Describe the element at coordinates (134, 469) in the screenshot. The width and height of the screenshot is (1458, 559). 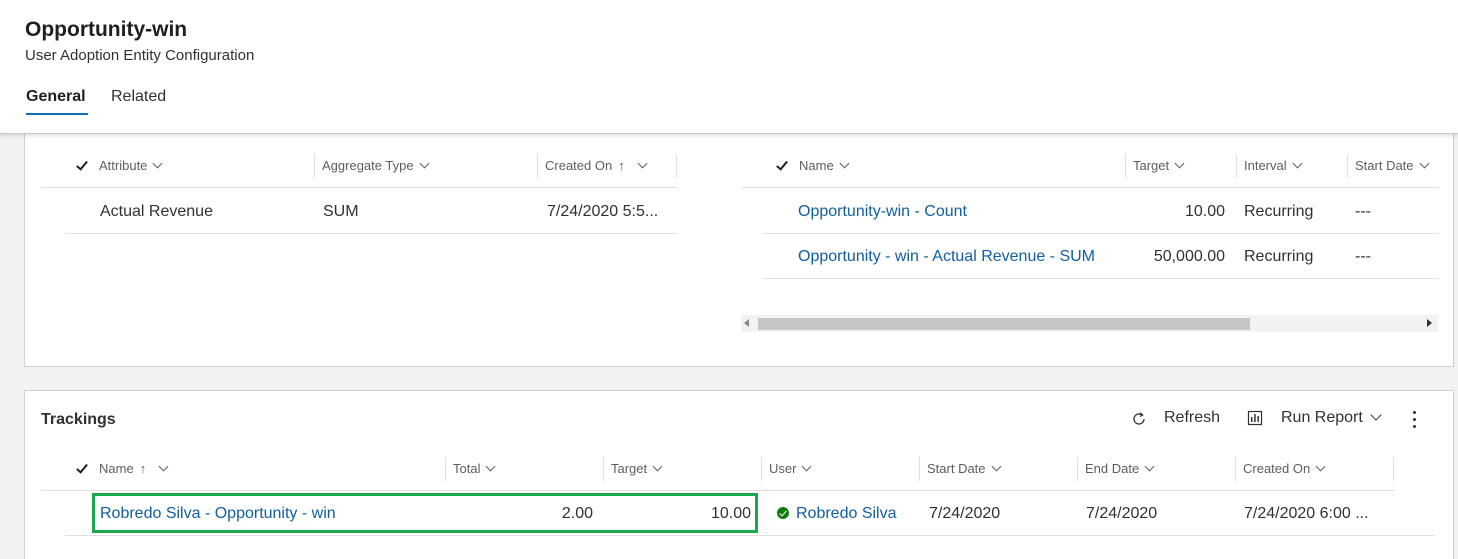
I see `column-header-name: Name ↑` at that location.